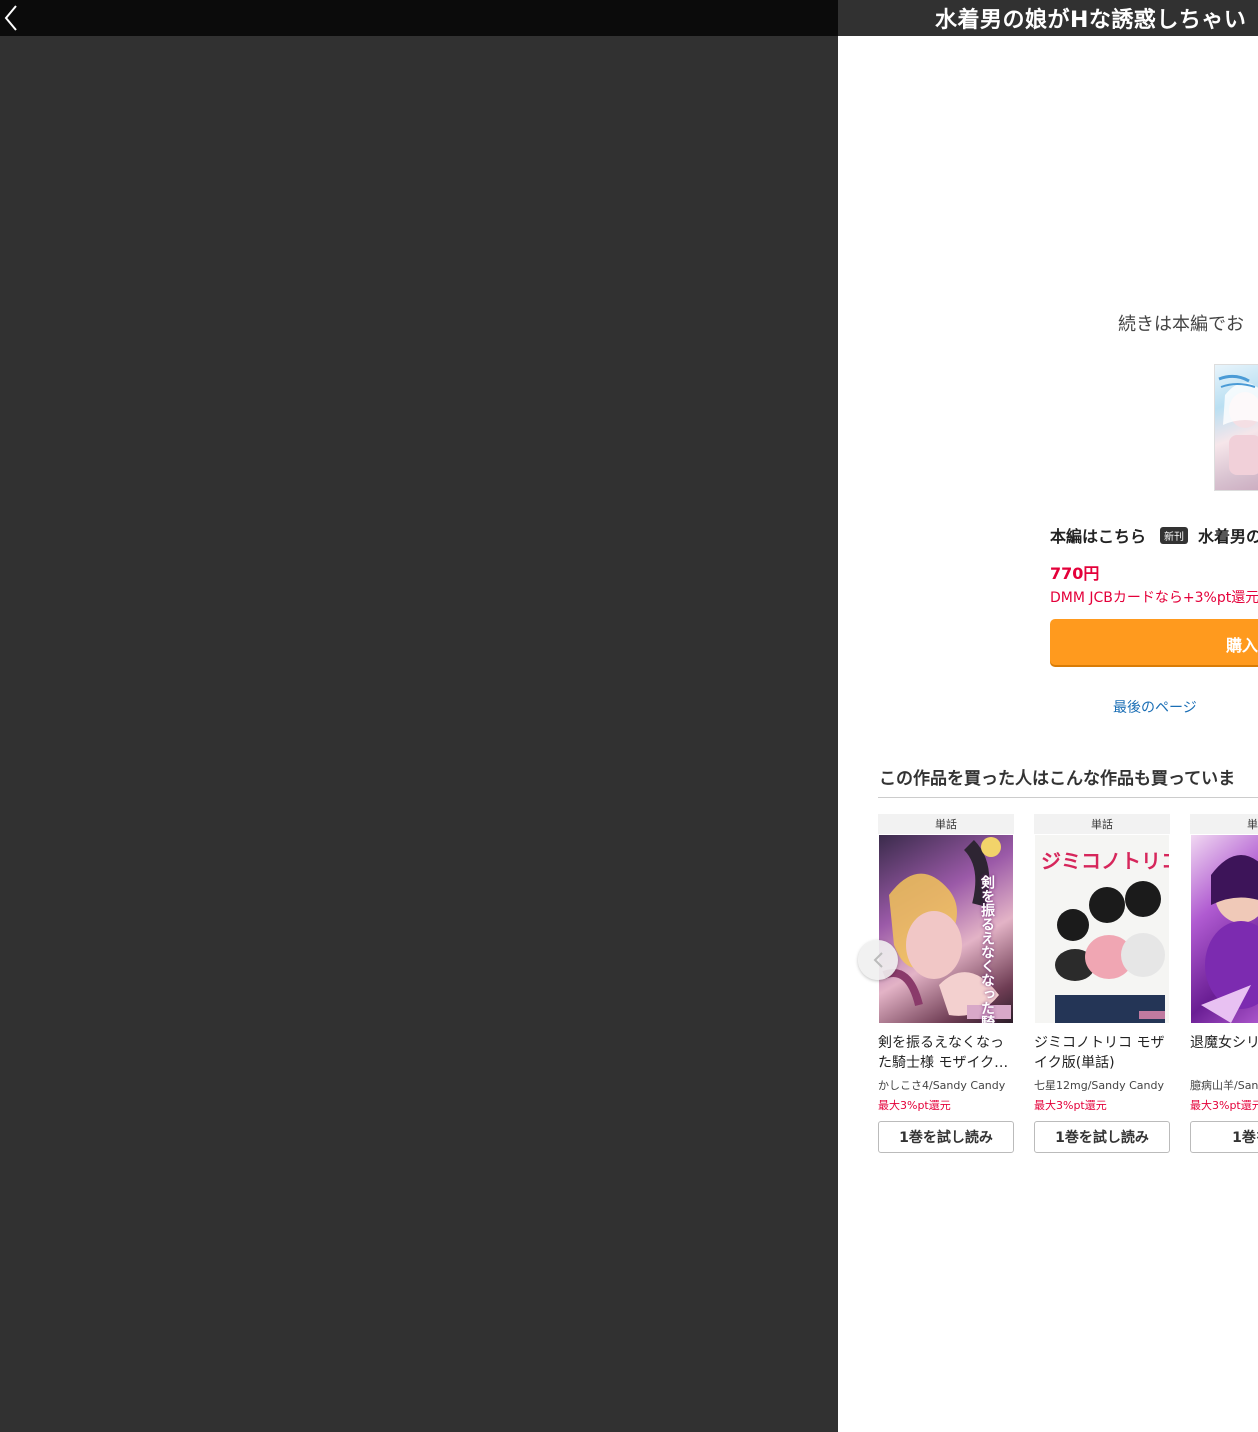 This screenshot has width=1258, height=1432. What do you see at coordinates (1091, 20) in the screenshot?
I see `page-title: 水着男の娘がHな誘惑しちゃい` at bounding box center [1091, 20].